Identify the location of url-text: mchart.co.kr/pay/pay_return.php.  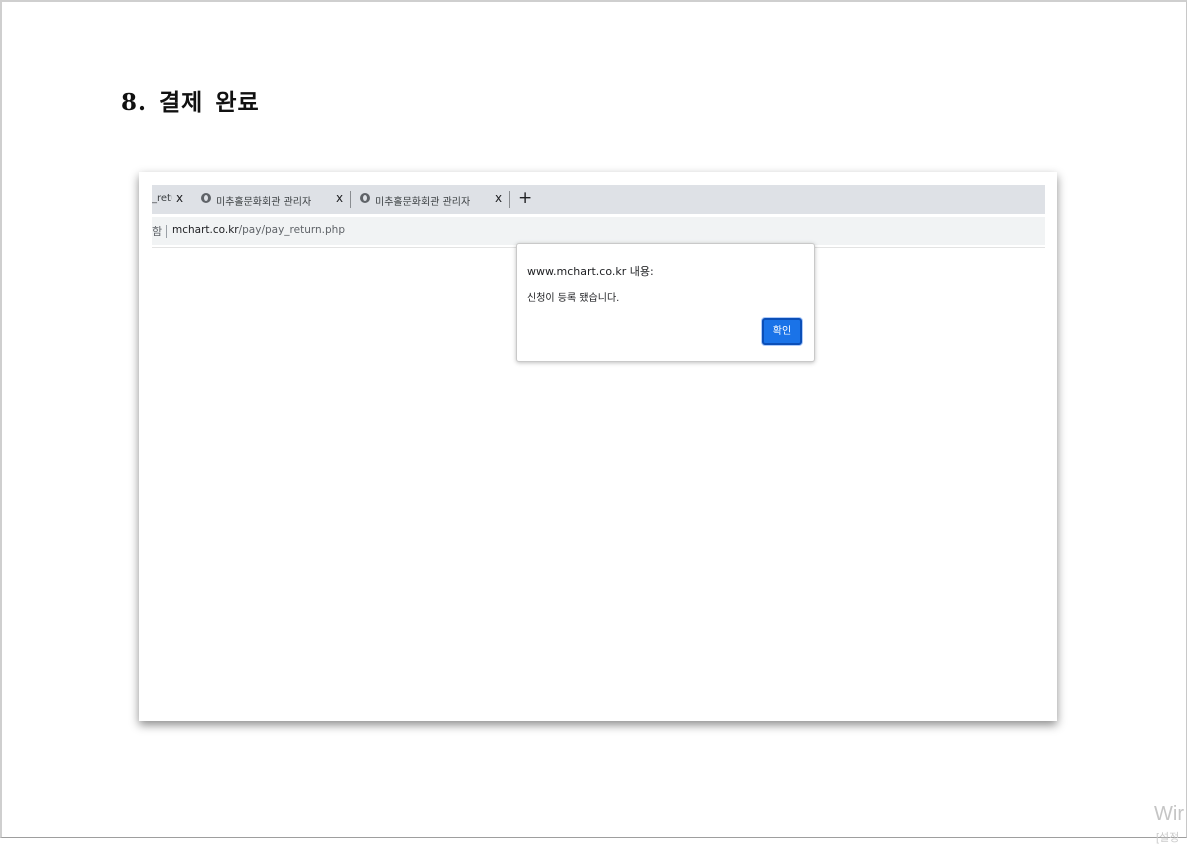
(258, 230).